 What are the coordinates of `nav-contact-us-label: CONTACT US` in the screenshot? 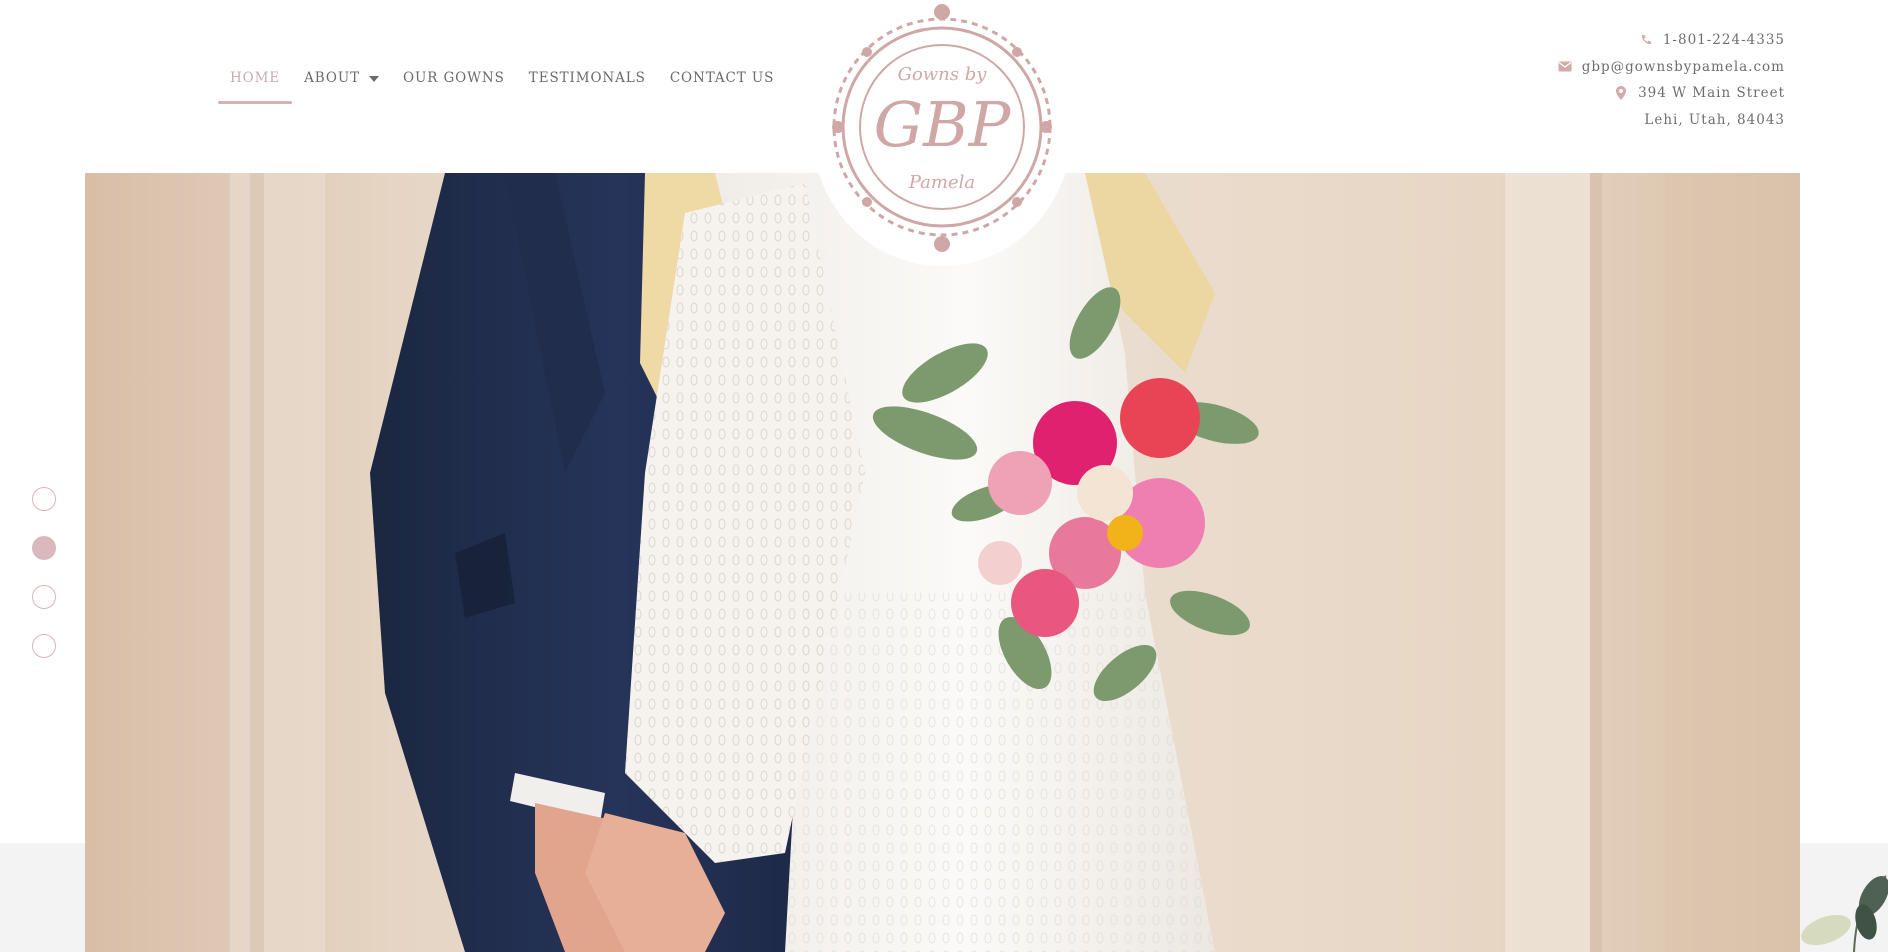 It's located at (722, 78).